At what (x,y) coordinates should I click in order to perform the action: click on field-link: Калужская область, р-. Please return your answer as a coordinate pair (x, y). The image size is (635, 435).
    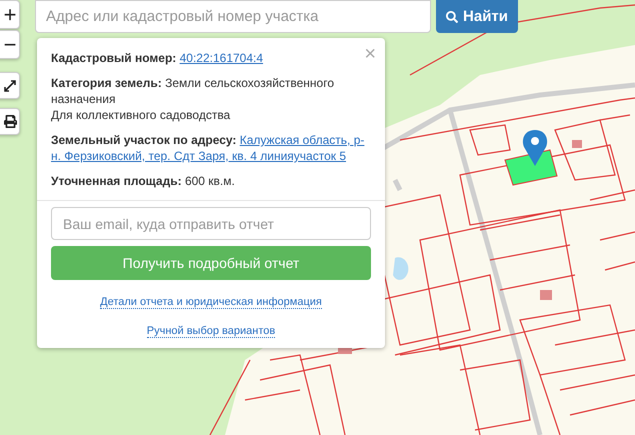
    Looking at the image, I should click on (302, 140).